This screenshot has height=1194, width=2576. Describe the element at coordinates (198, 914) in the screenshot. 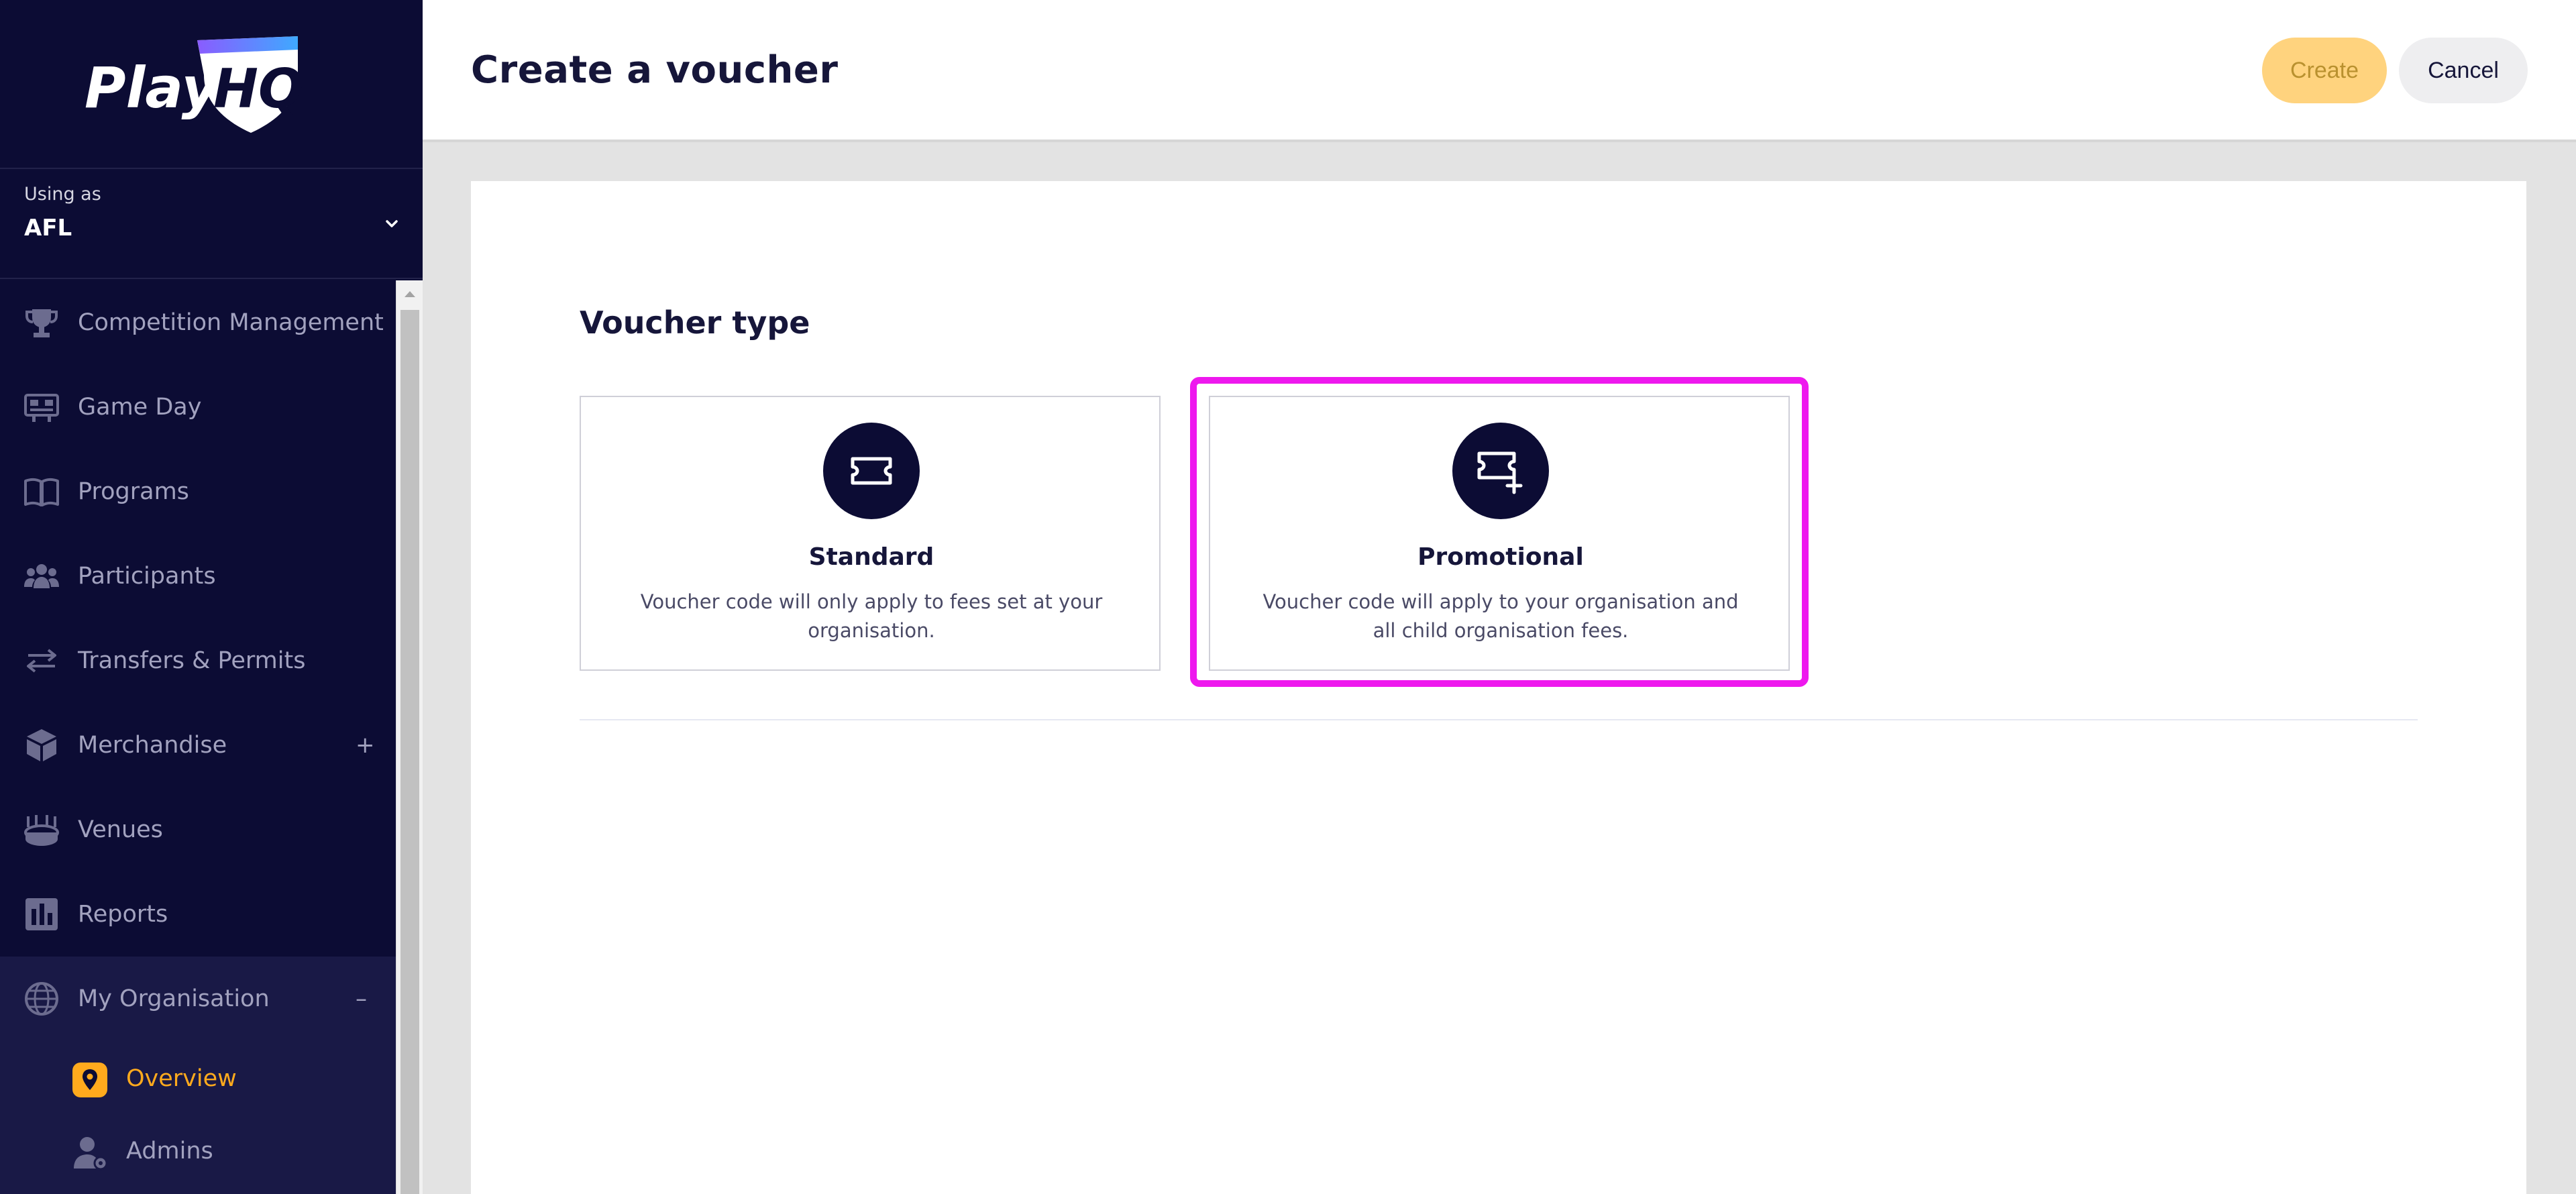

I see `sidebar-item-reports: Reports` at that location.